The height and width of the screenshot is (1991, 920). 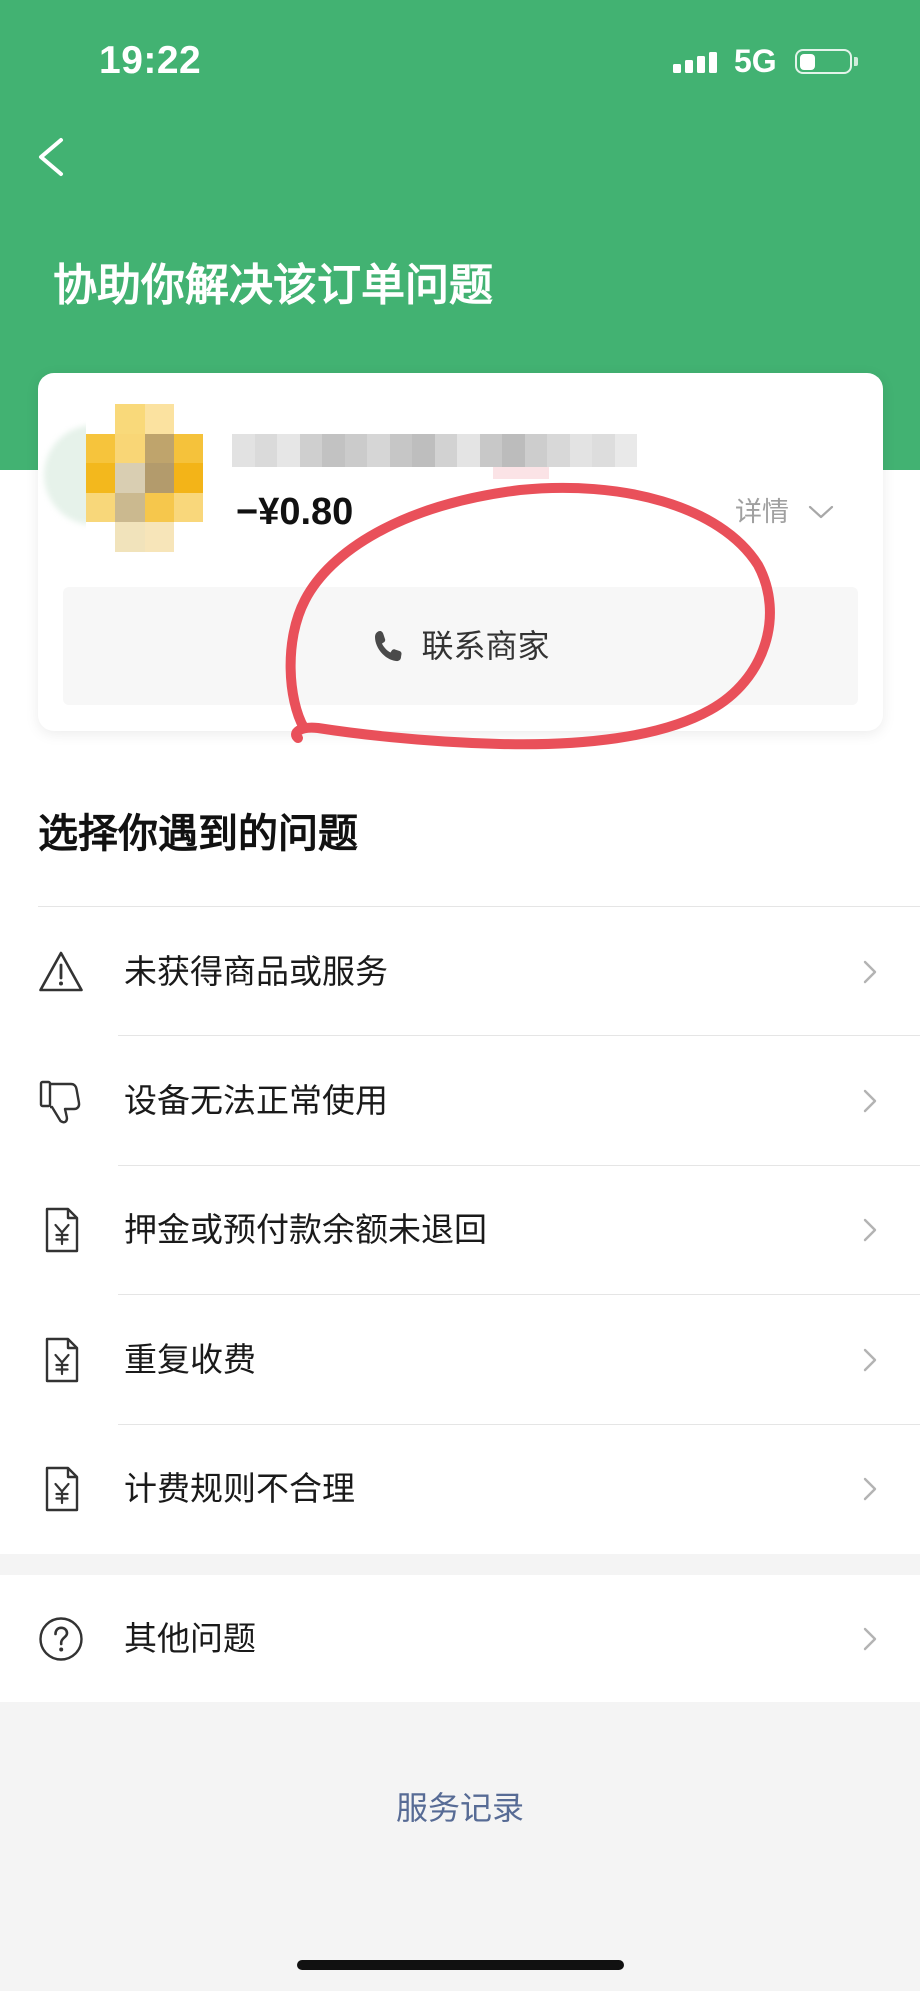 What do you see at coordinates (190, 1638) in the screenshot?
I see `other-problem-label: 其他问题` at bounding box center [190, 1638].